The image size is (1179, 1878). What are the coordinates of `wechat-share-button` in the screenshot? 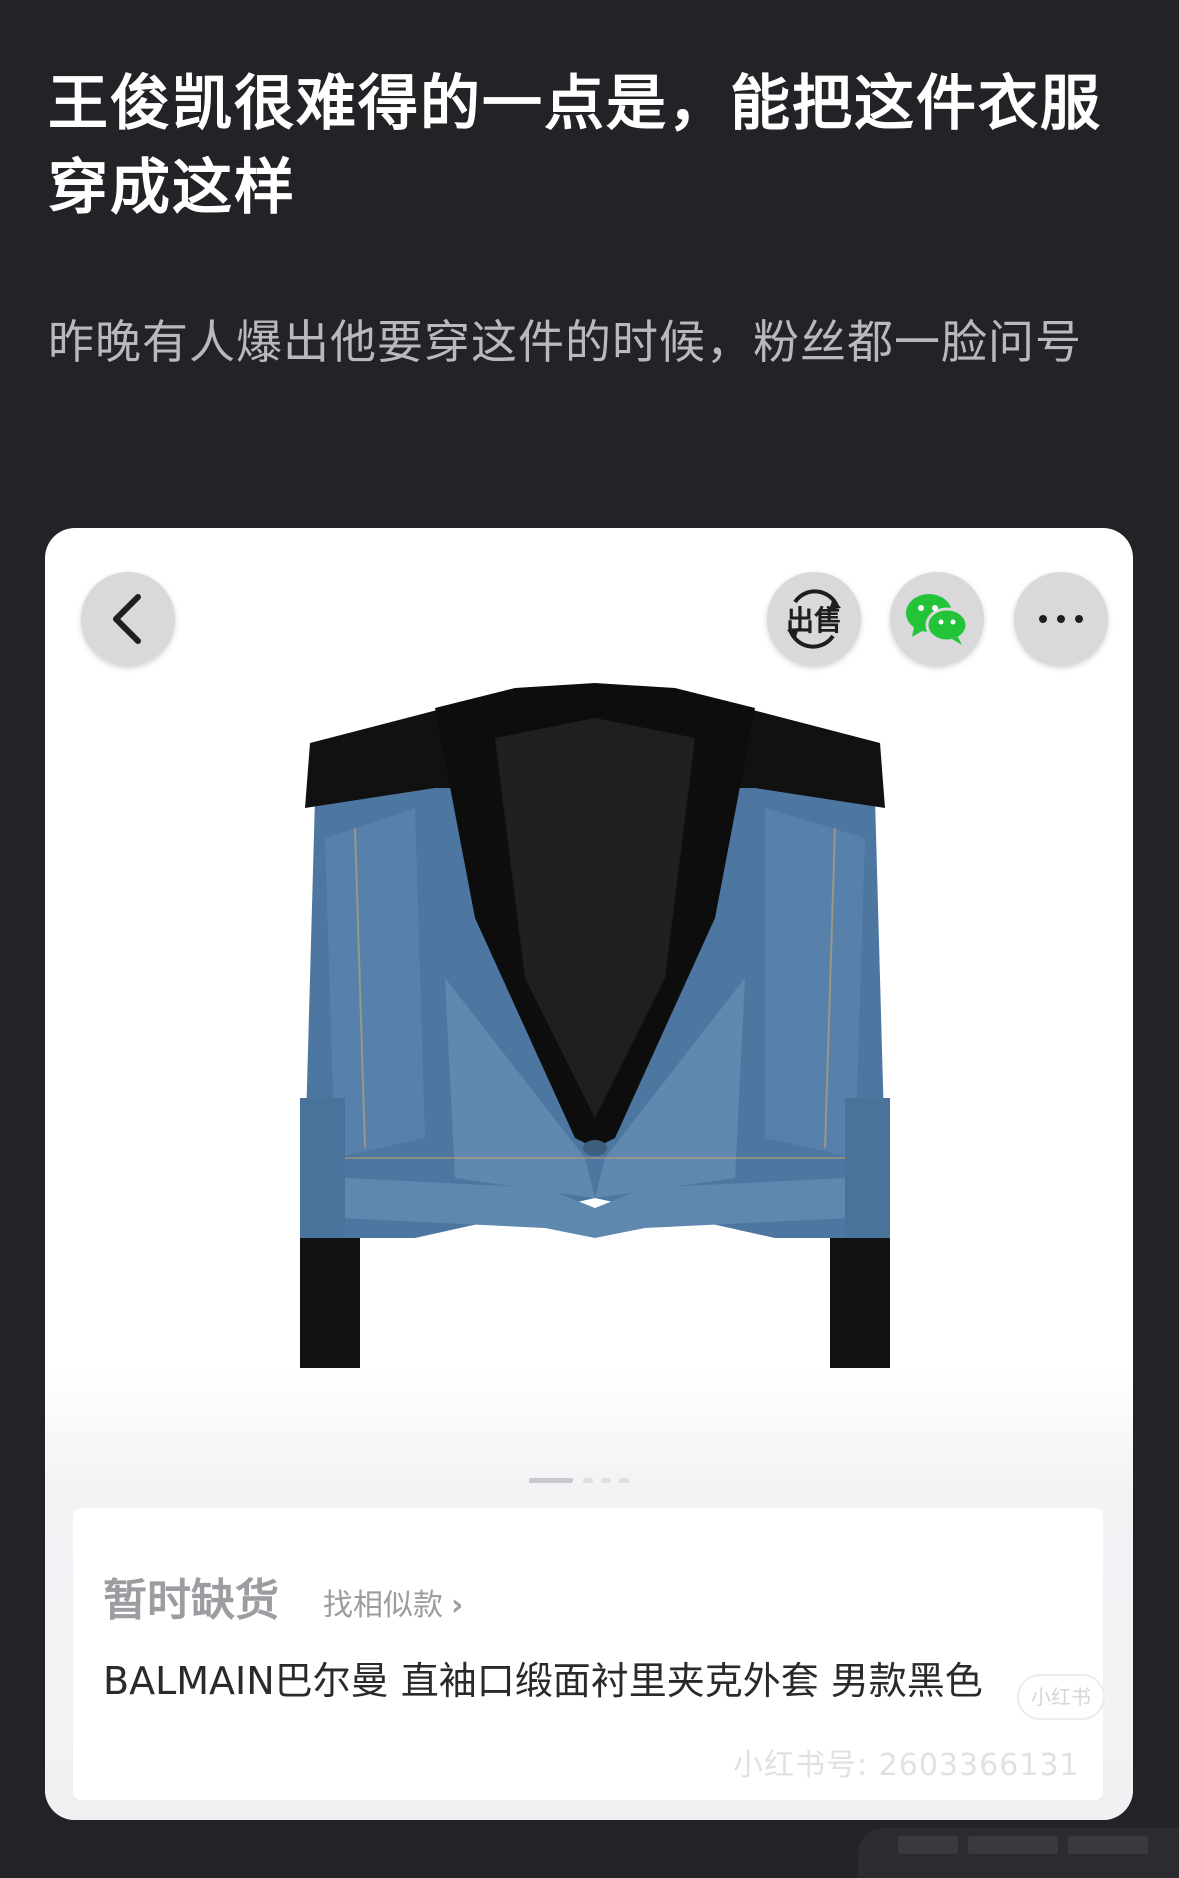 It's located at (937, 619).